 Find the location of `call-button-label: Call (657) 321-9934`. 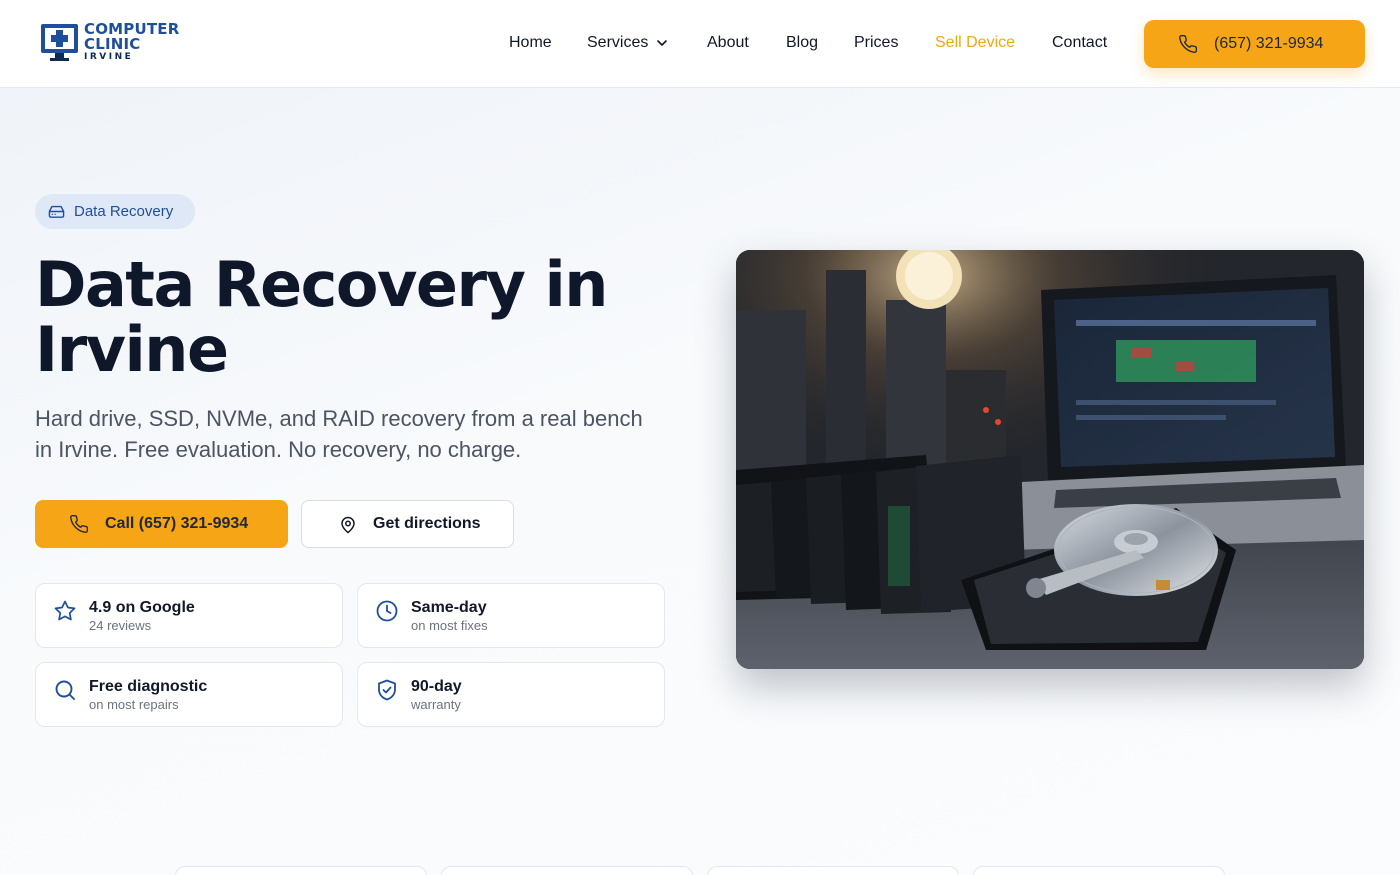

call-button-label: Call (657) 321-9934 is located at coordinates (177, 523).